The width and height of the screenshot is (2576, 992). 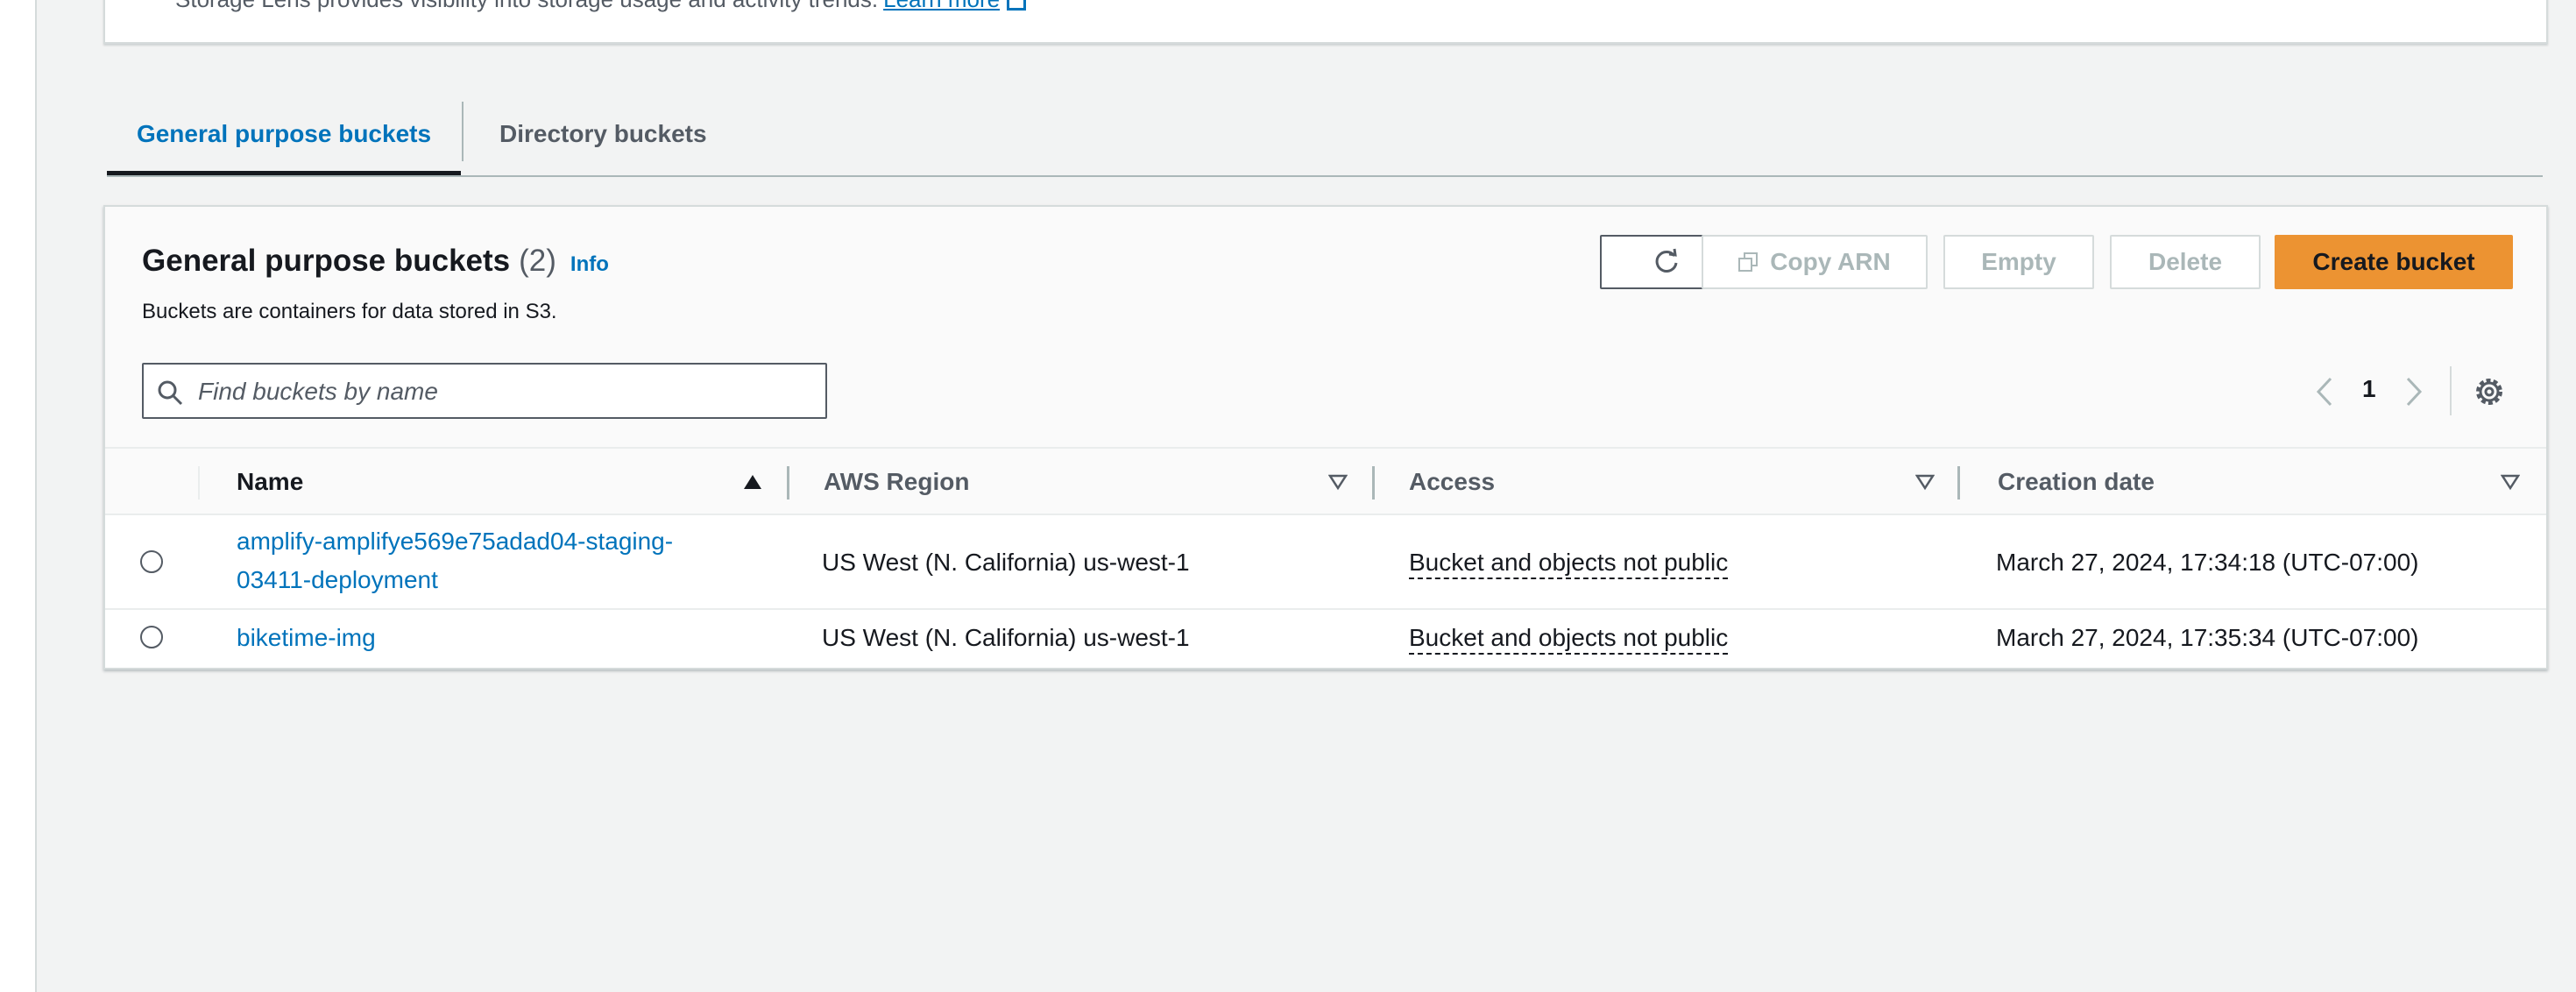 I want to click on info-link: Info, so click(x=589, y=264).